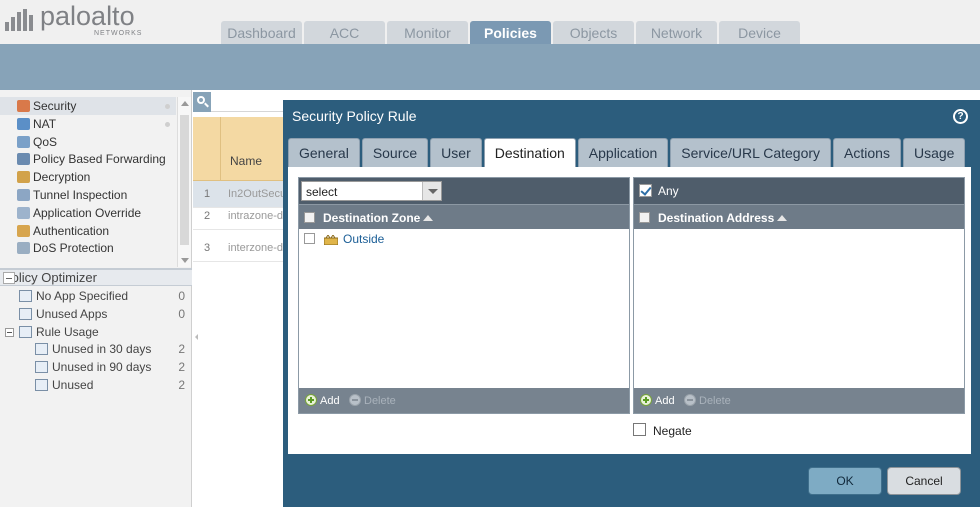  I want to click on scroll-up-icon, so click(185, 103).